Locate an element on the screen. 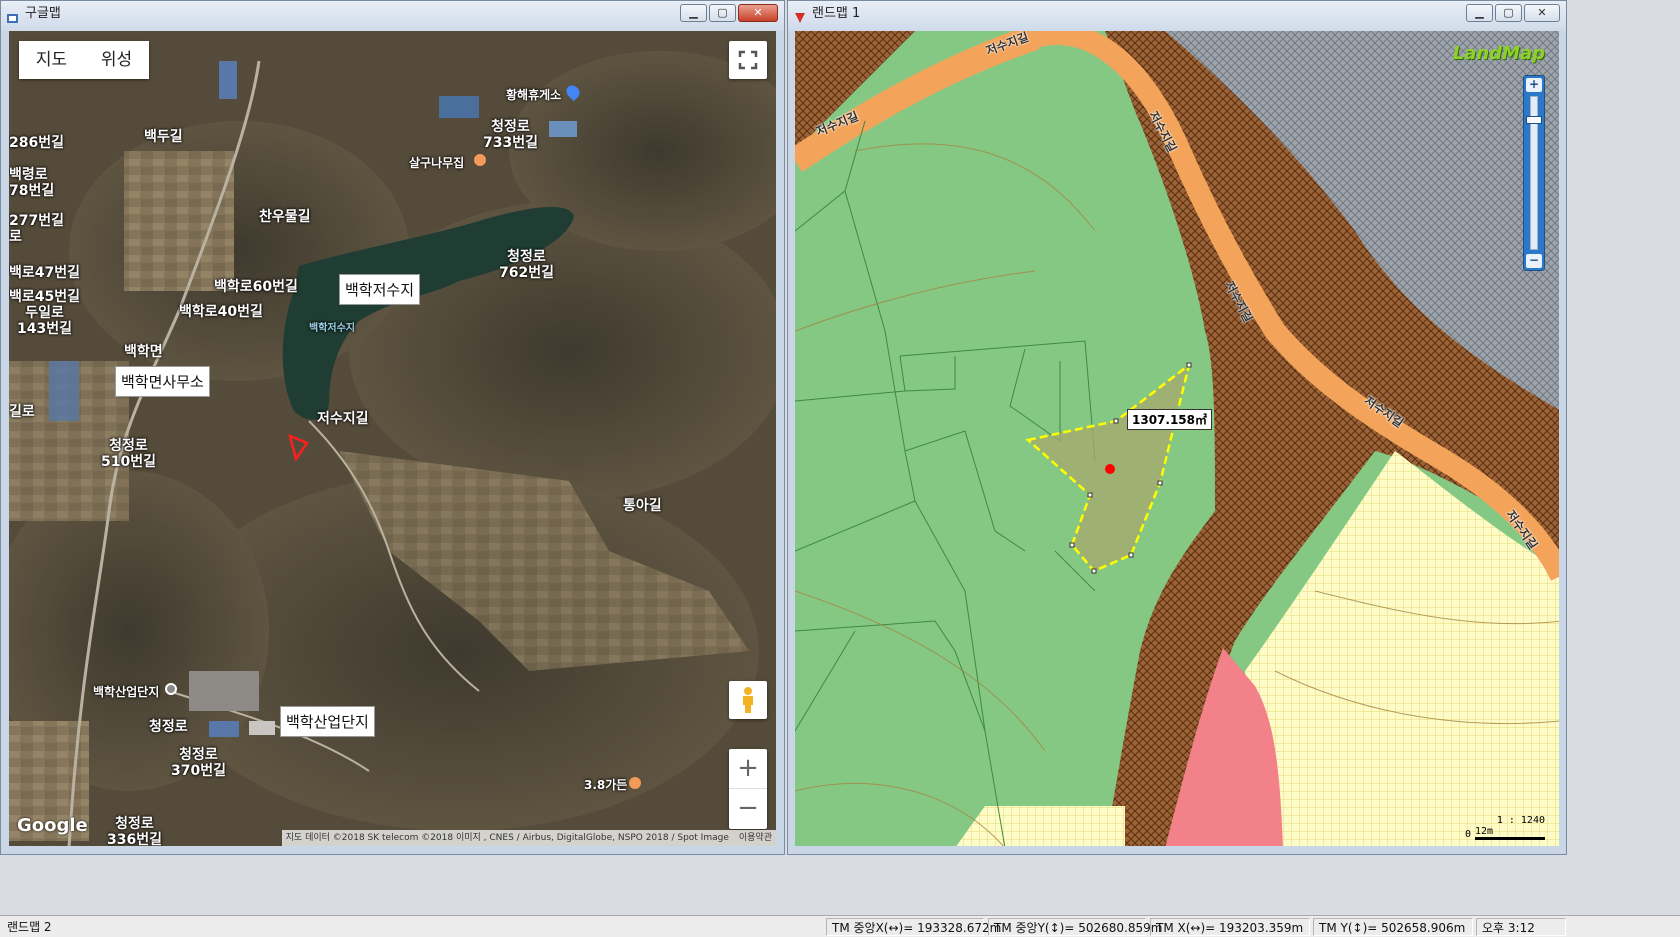 This screenshot has height=937, width=1680. map-label: 찬우물길 is located at coordinates (285, 217).